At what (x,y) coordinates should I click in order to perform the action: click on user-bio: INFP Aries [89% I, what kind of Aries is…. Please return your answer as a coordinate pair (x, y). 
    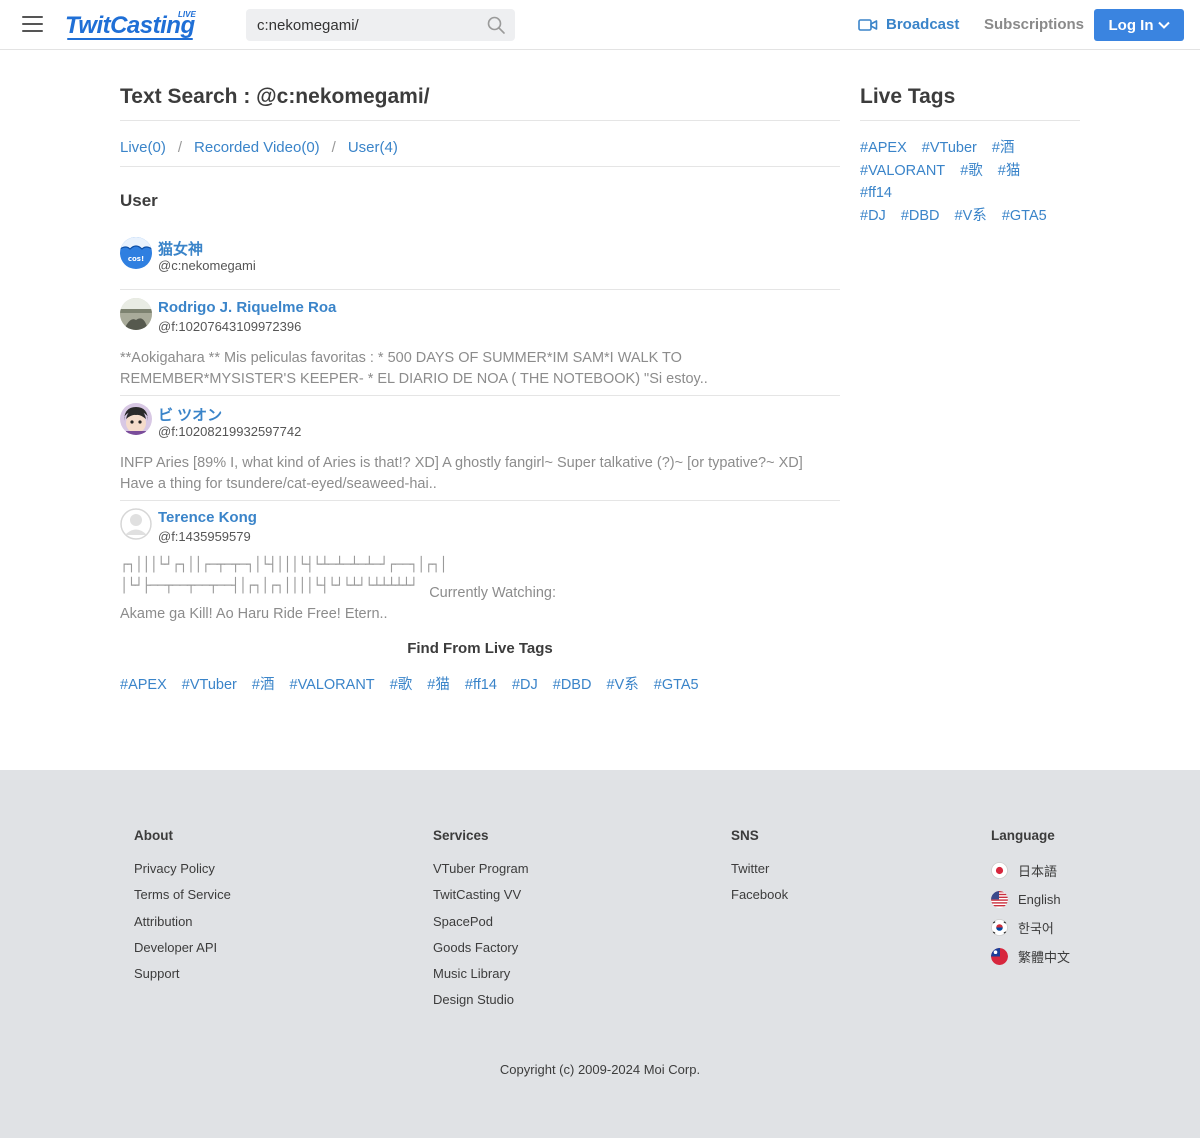
    Looking at the image, I should click on (461, 473).